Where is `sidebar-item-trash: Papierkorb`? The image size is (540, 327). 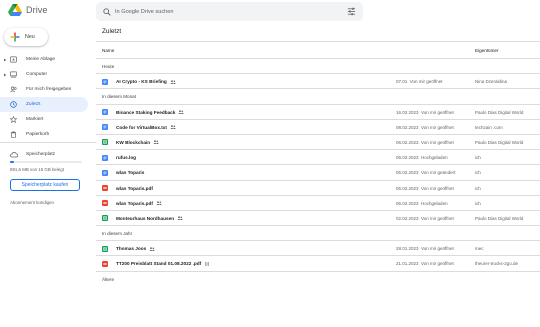
sidebar-item-trash: Papierkorb is located at coordinates (44, 134).